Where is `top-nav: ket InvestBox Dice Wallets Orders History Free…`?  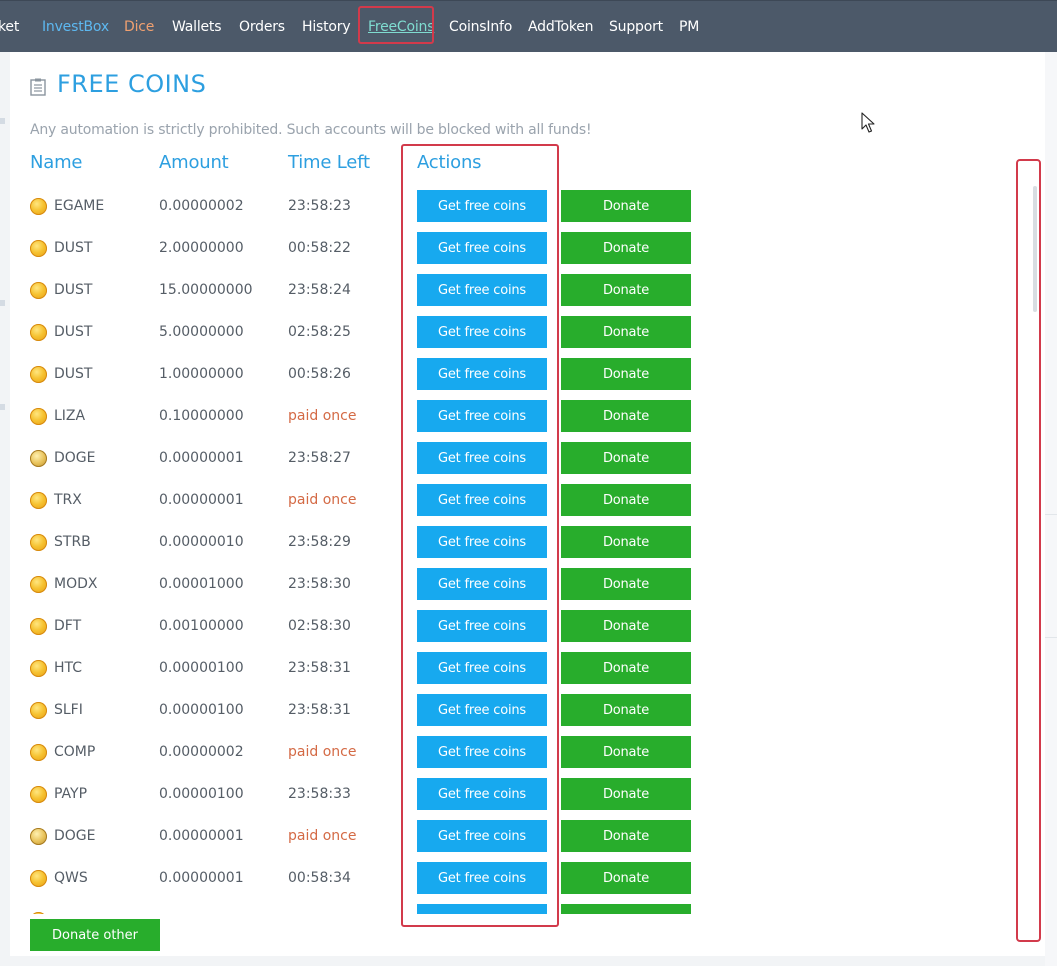 top-nav: ket InvestBox Dice Wallets Orders History Free… is located at coordinates (528, 26).